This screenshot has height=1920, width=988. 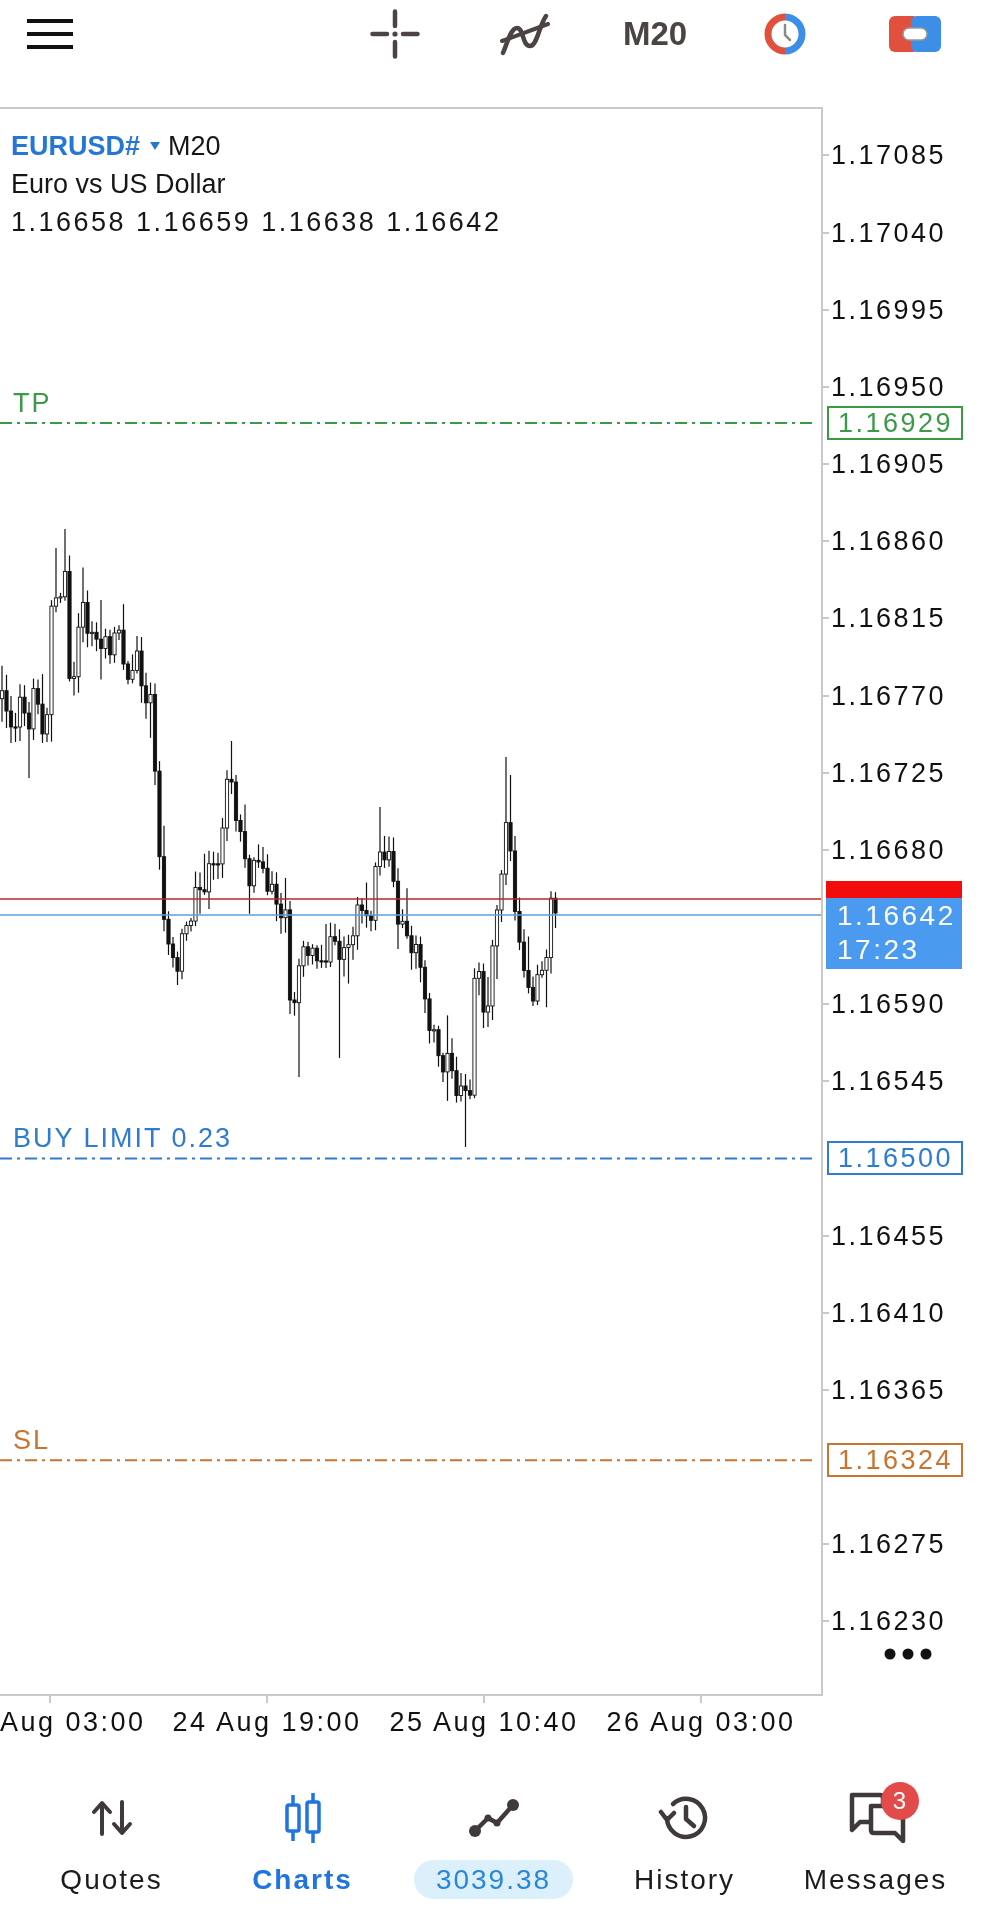 What do you see at coordinates (875, 1841) in the screenshot?
I see `nav-tab: 3 Messages` at bounding box center [875, 1841].